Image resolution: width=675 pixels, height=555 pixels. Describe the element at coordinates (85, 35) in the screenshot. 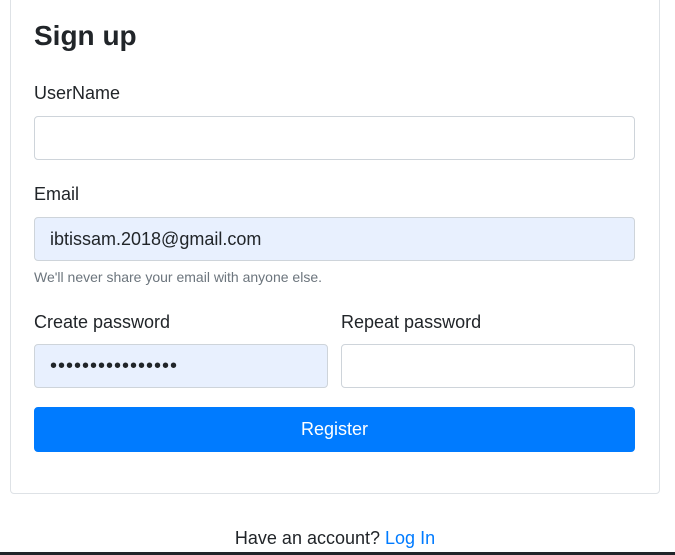

I see `page-title: Sign up` at that location.